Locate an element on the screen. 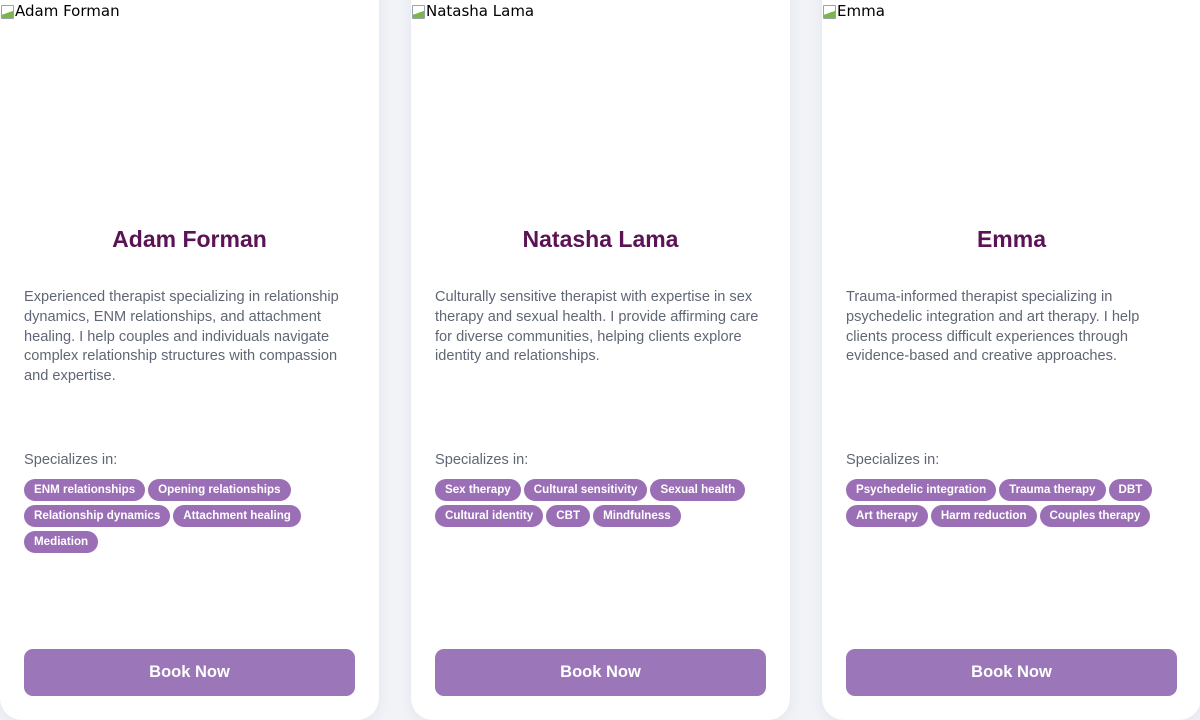 This screenshot has height=720, width=1200. specialty-tag: Couples therapy is located at coordinates (1095, 516).